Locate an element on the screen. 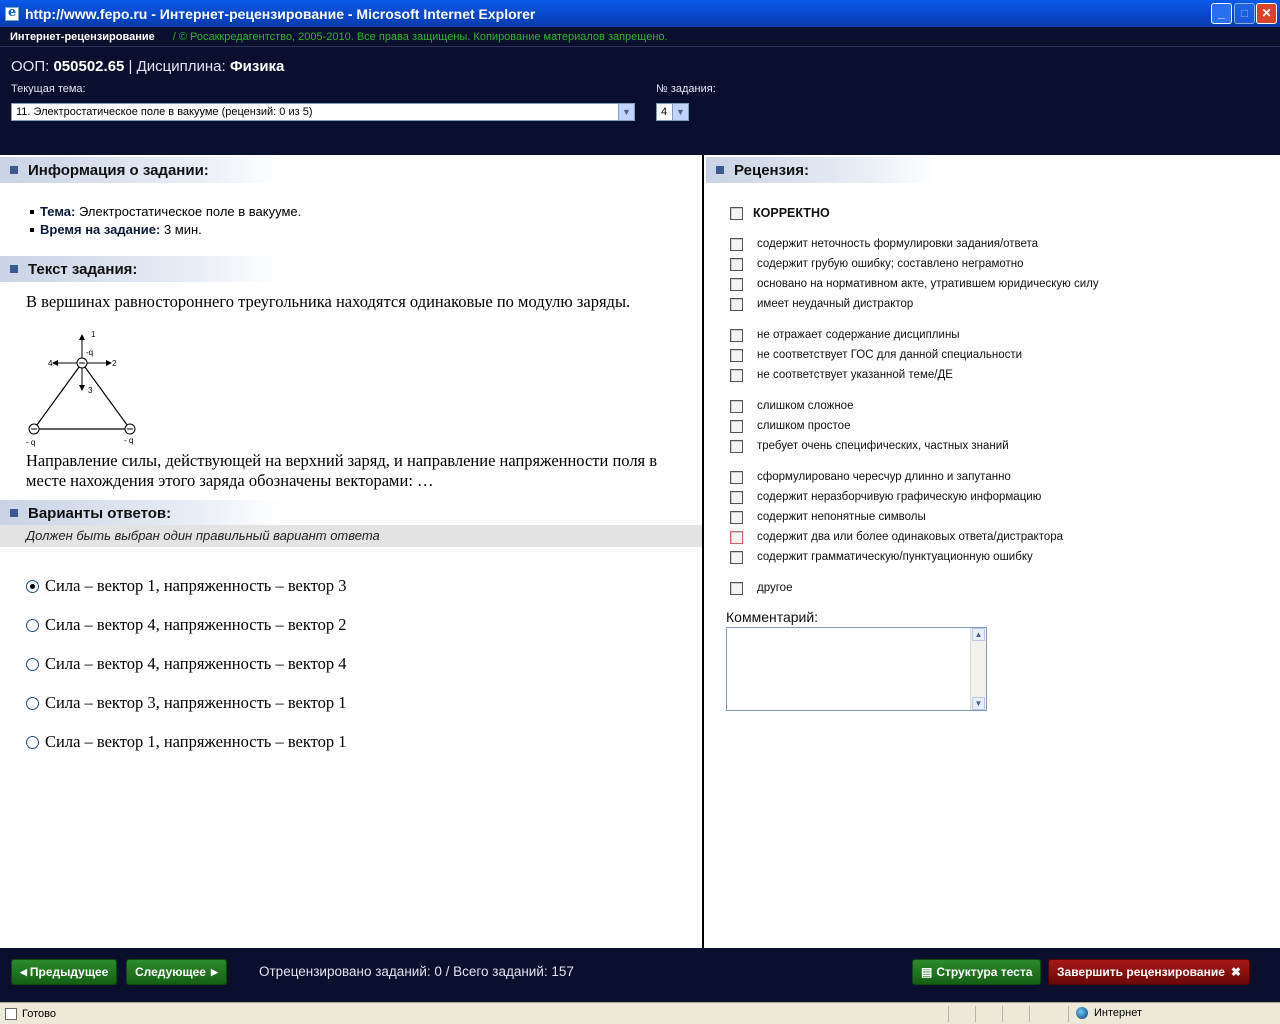  task-time: Время на задание: 3 мин. is located at coordinates (165, 230).